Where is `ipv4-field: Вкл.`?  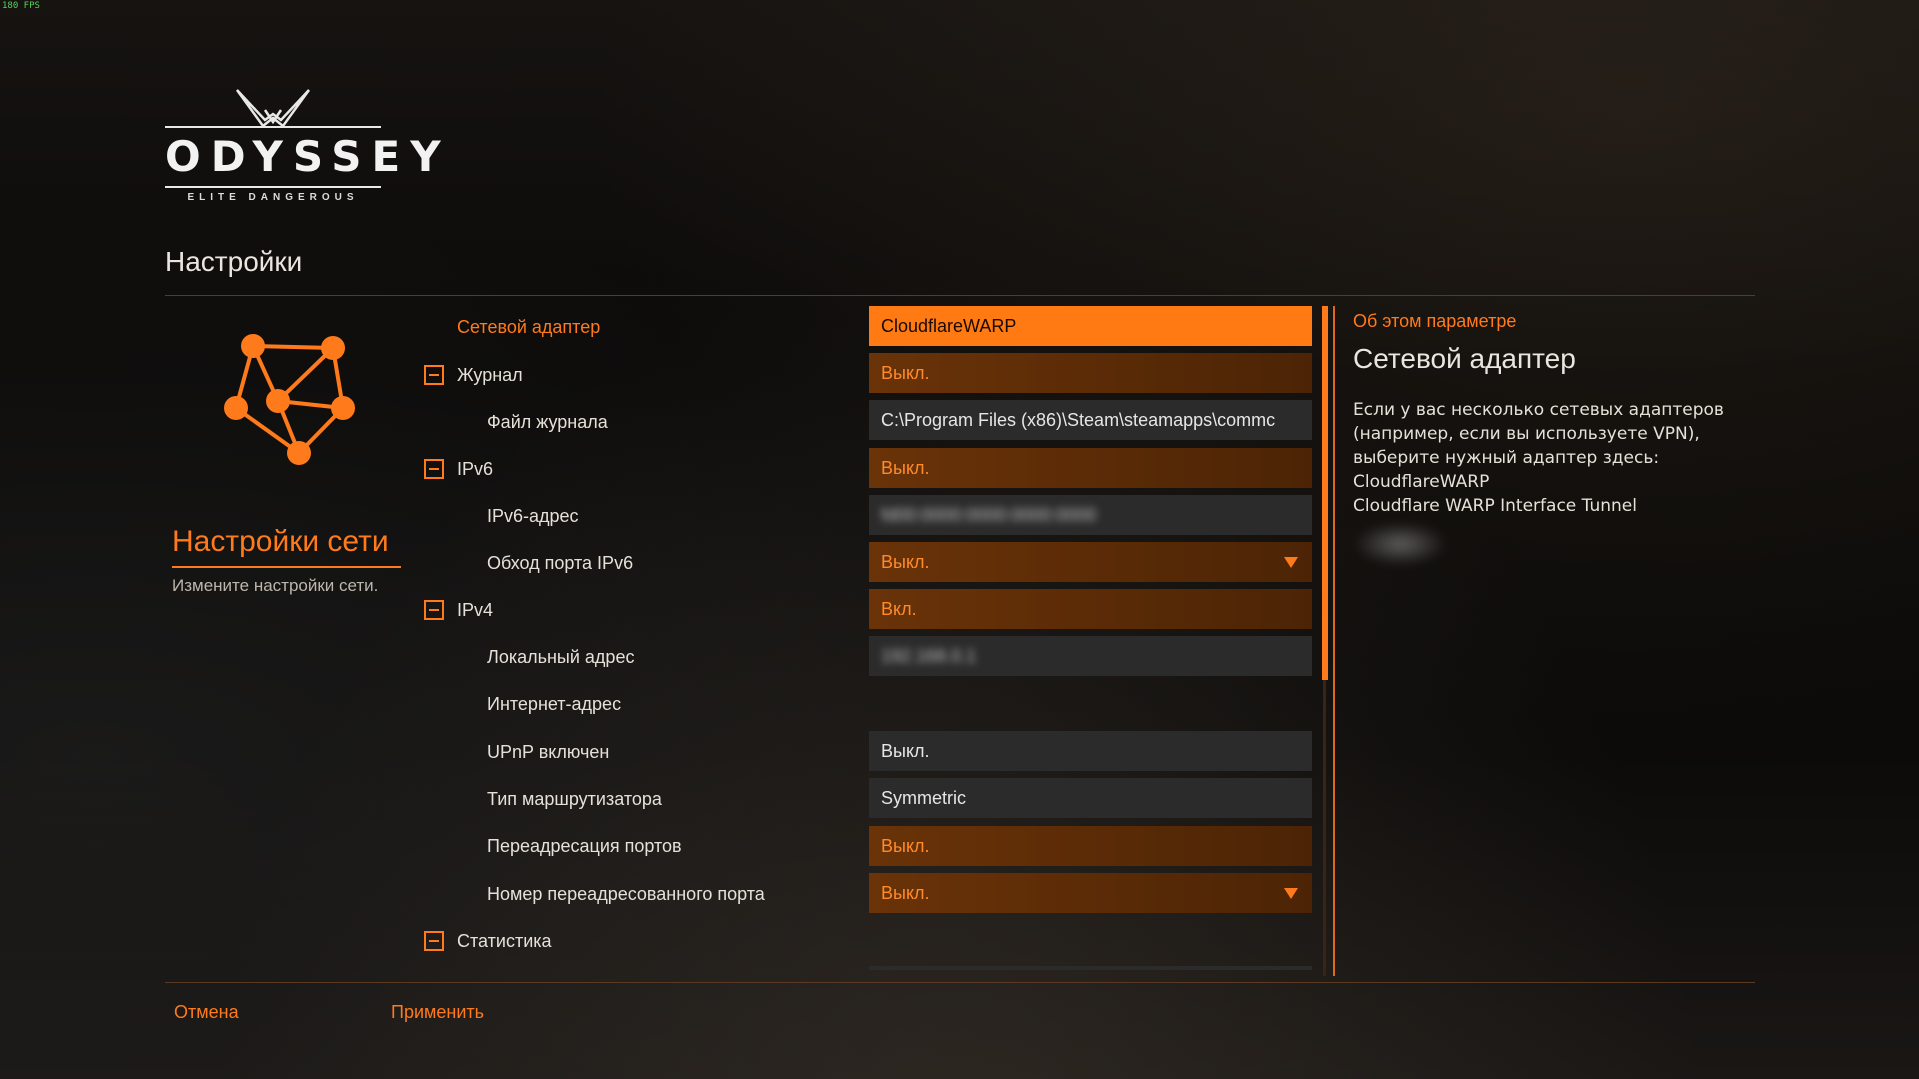 ipv4-field: Вкл. is located at coordinates (1090, 609).